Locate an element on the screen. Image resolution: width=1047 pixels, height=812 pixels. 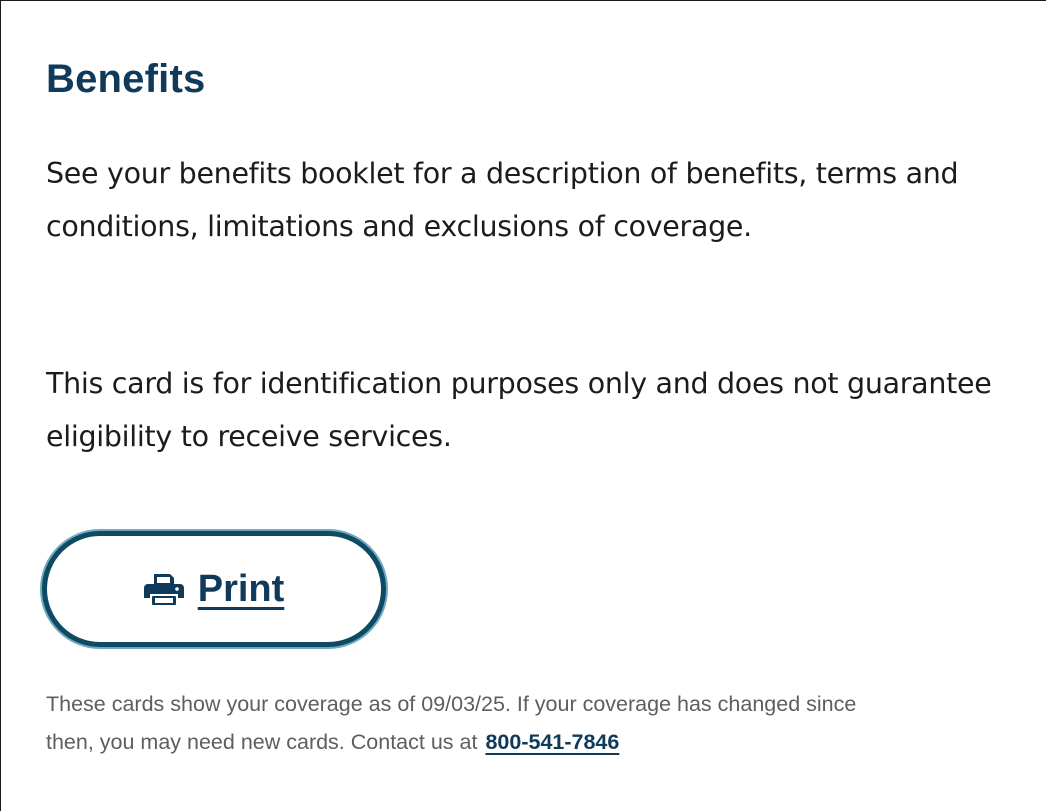
print-button: Print is located at coordinates (214, 589).